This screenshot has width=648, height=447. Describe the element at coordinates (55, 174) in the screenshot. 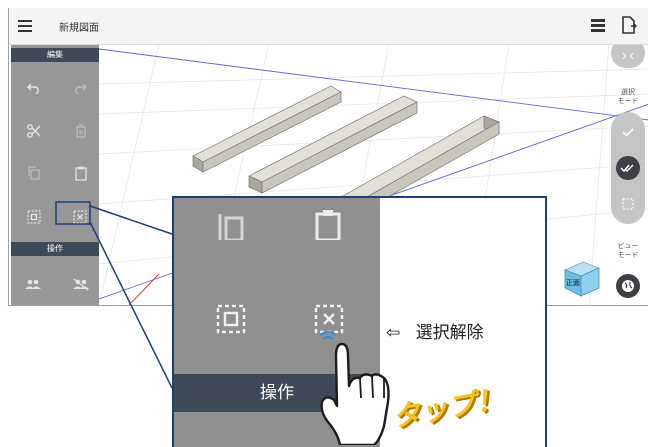

I see `left-tool-panel: 編集 操作` at that location.